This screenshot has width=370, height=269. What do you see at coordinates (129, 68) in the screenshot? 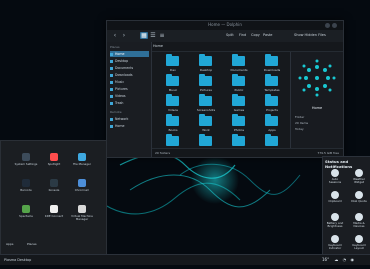
I see `sidebar-item-documents: Documents` at bounding box center [129, 68].